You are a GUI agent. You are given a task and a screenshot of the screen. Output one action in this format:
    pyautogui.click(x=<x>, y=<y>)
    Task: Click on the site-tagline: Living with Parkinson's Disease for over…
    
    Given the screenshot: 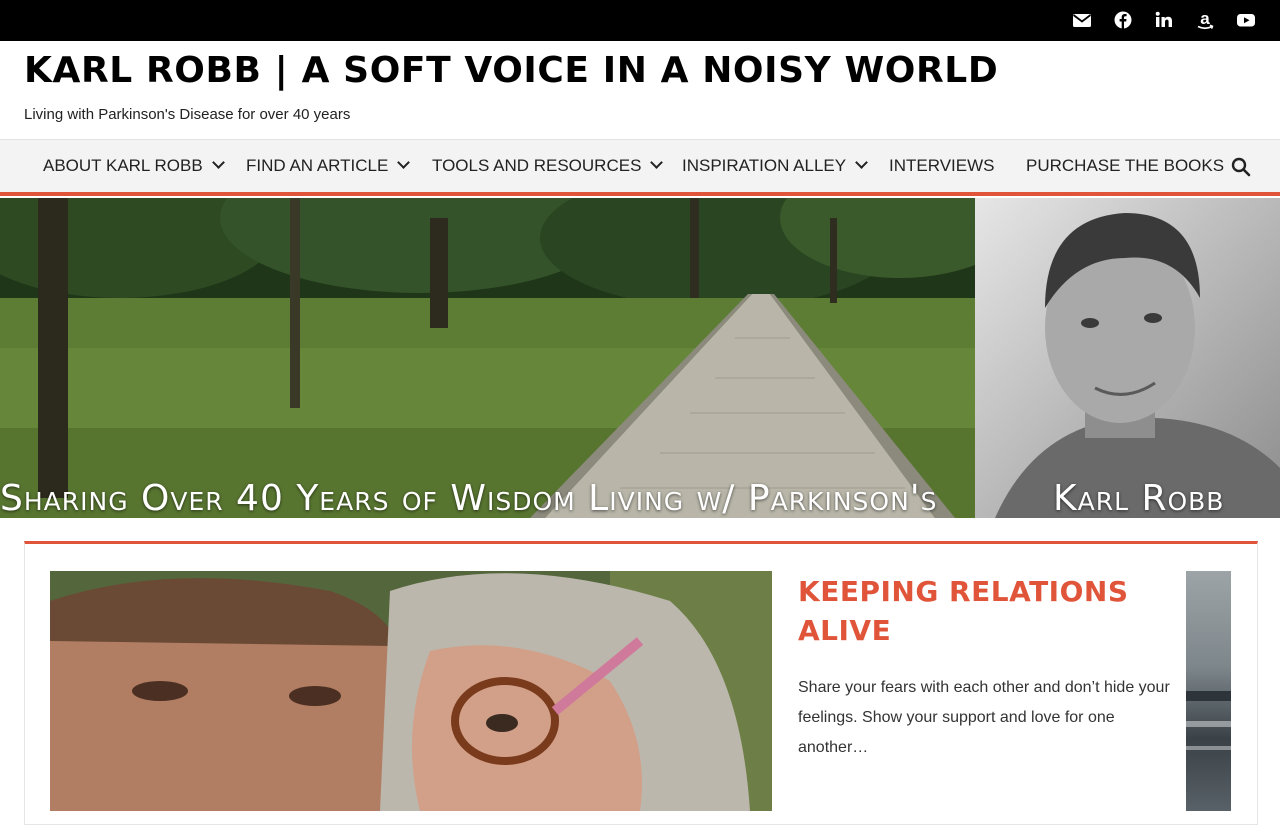 What is the action you would take?
    pyautogui.click(x=187, y=114)
    